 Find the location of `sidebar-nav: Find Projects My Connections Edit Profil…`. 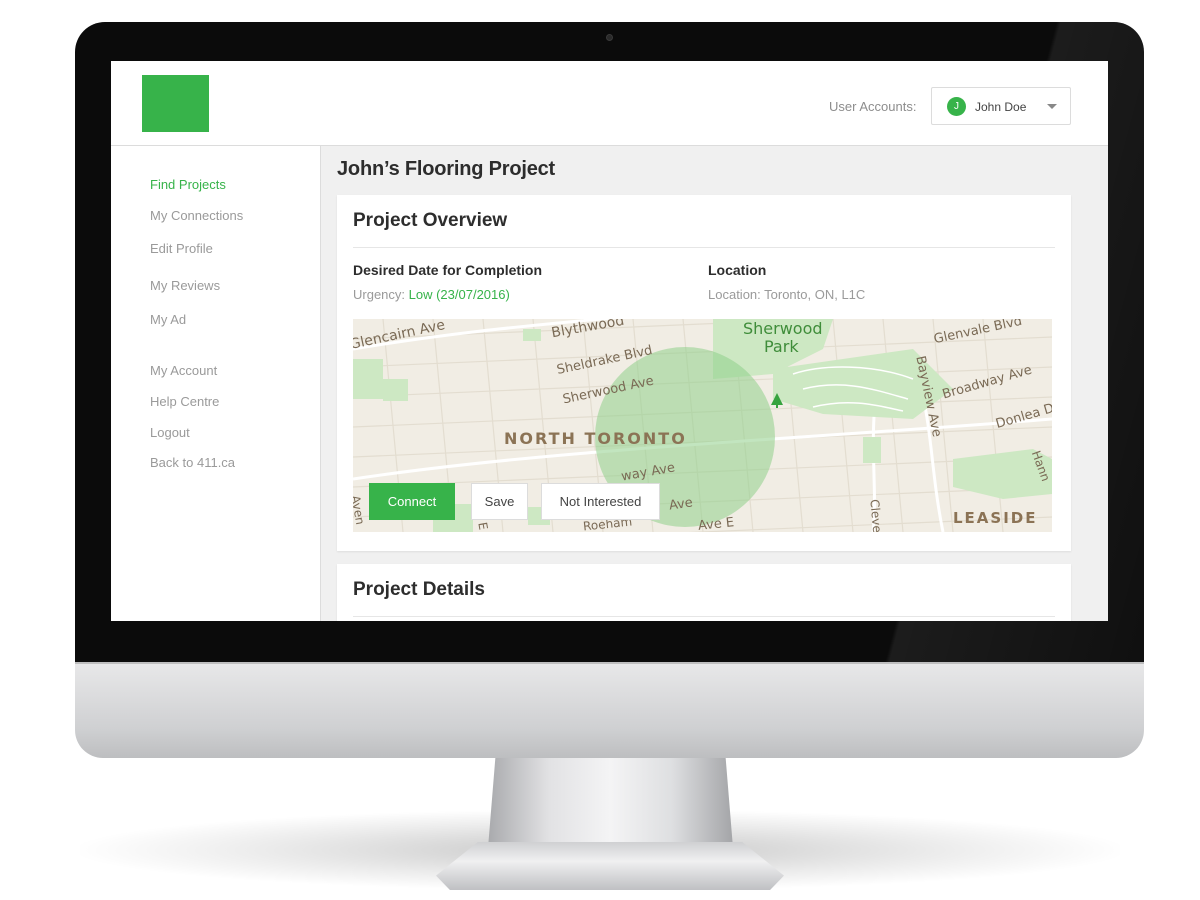

sidebar-nav: Find Projects My Connections Edit Profil… is located at coordinates (216, 383).